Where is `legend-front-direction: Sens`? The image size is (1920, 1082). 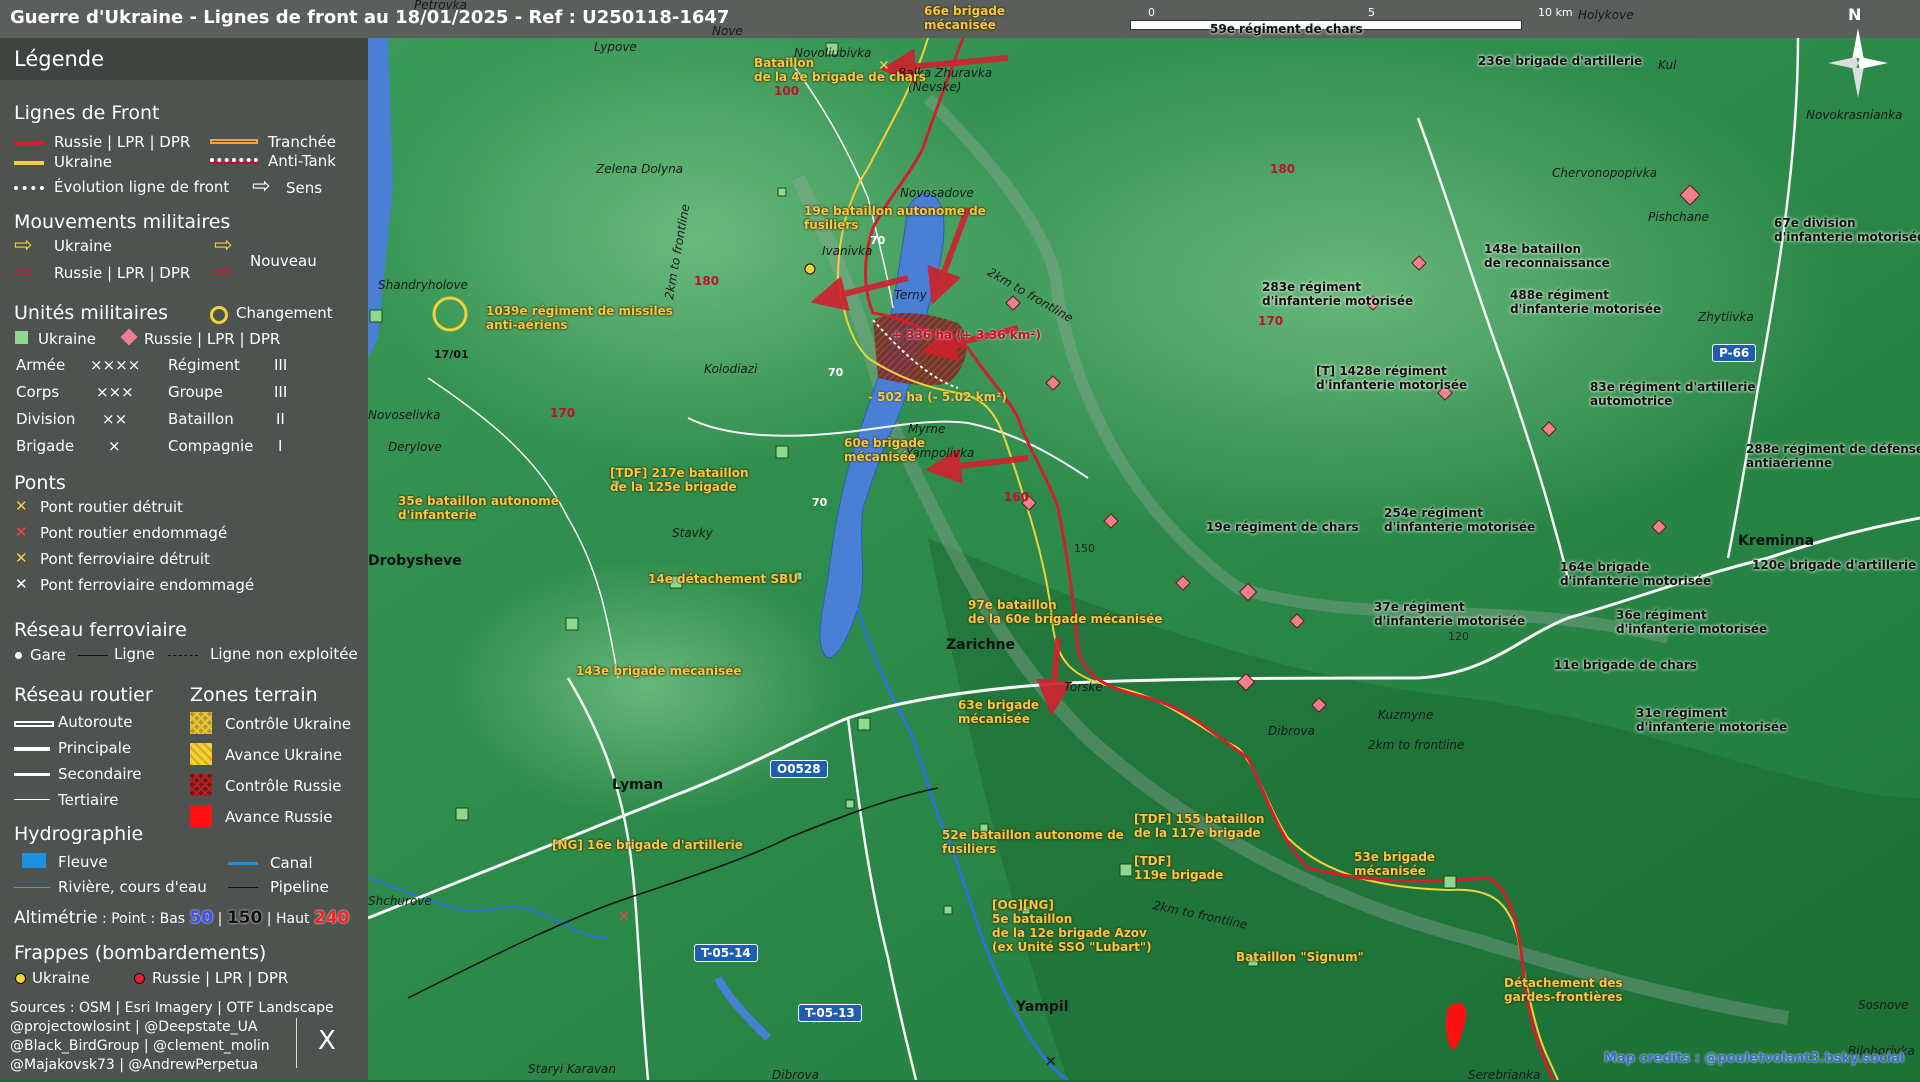
legend-front-direction: Sens is located at coordinates (304, 188).